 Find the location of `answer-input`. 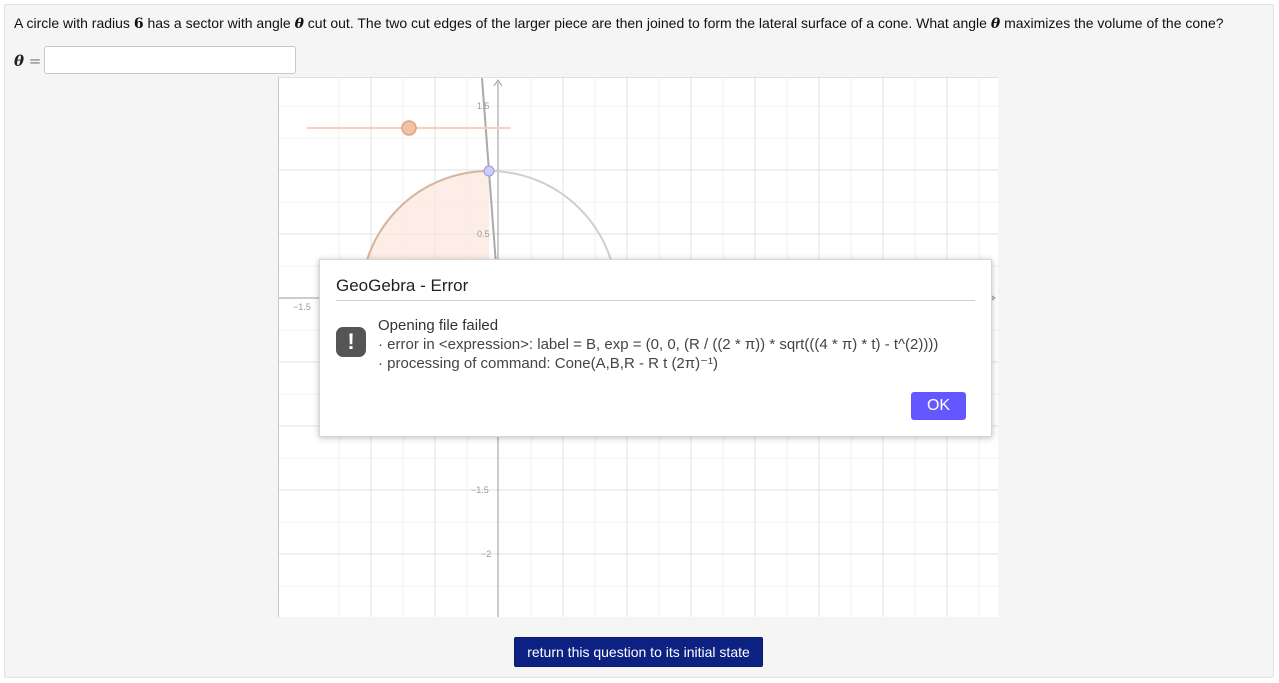

answer-input is located at coordinates (170, 60).